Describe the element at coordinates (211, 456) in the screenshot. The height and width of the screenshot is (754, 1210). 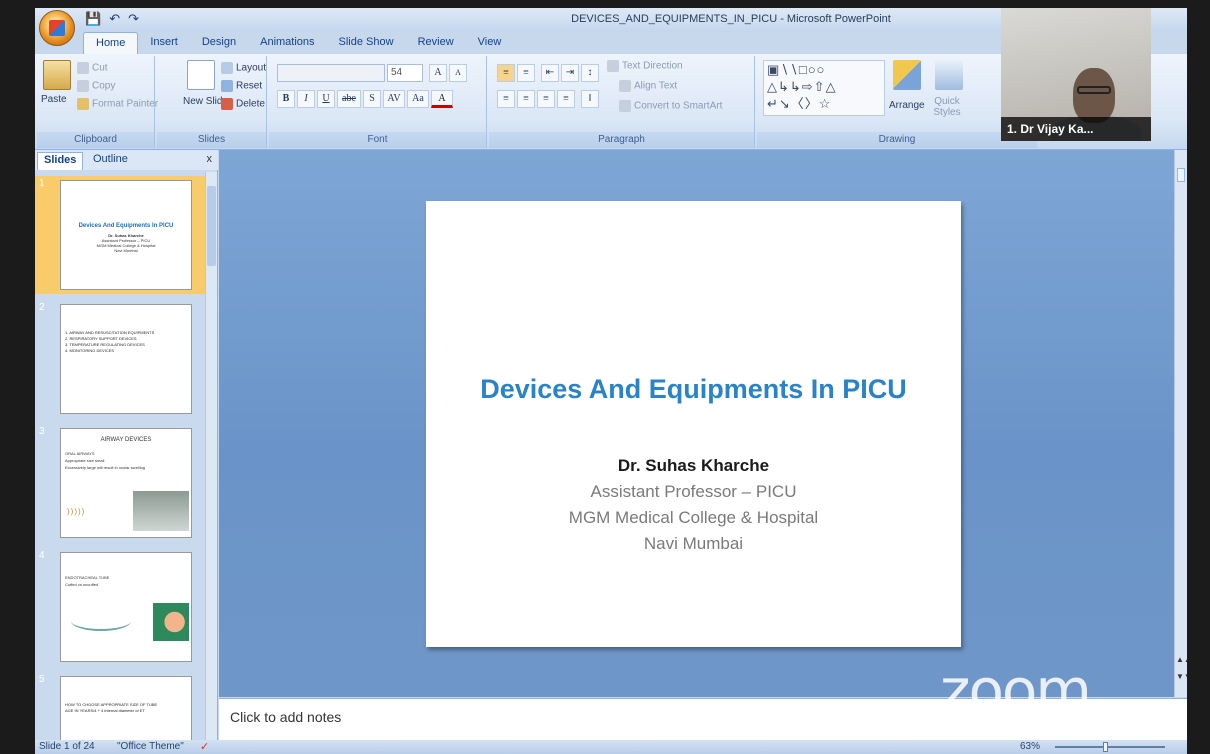
I see `thumbnails-scrollbar` at that location.